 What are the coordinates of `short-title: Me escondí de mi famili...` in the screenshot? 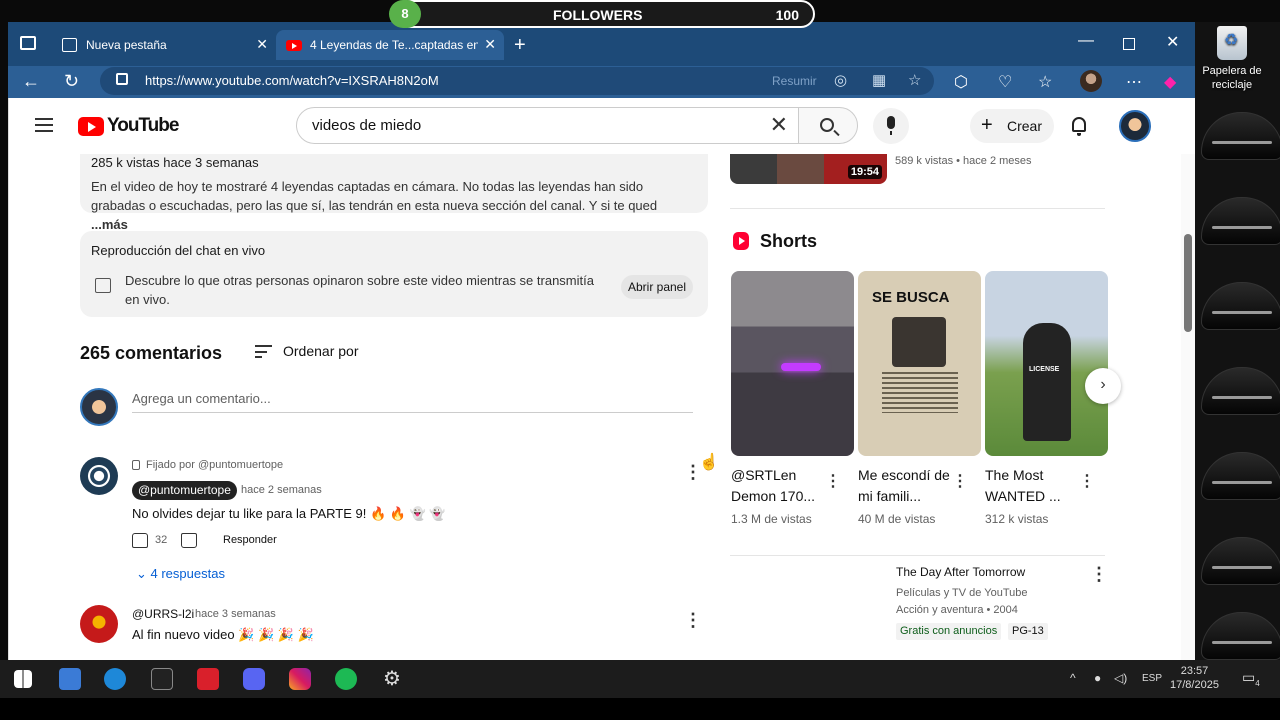 It's located at (908, 486).